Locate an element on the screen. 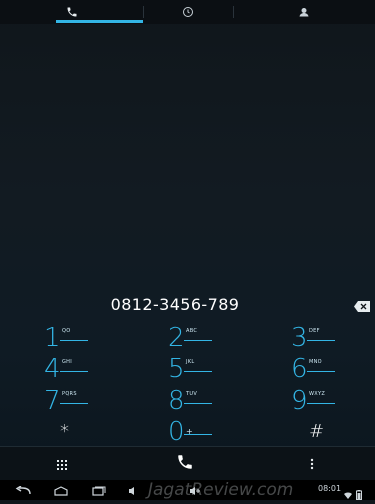 The height and width of the screenshot is (504, 375). dial-key-1: 1 QO is located at coordinates (104, 338).